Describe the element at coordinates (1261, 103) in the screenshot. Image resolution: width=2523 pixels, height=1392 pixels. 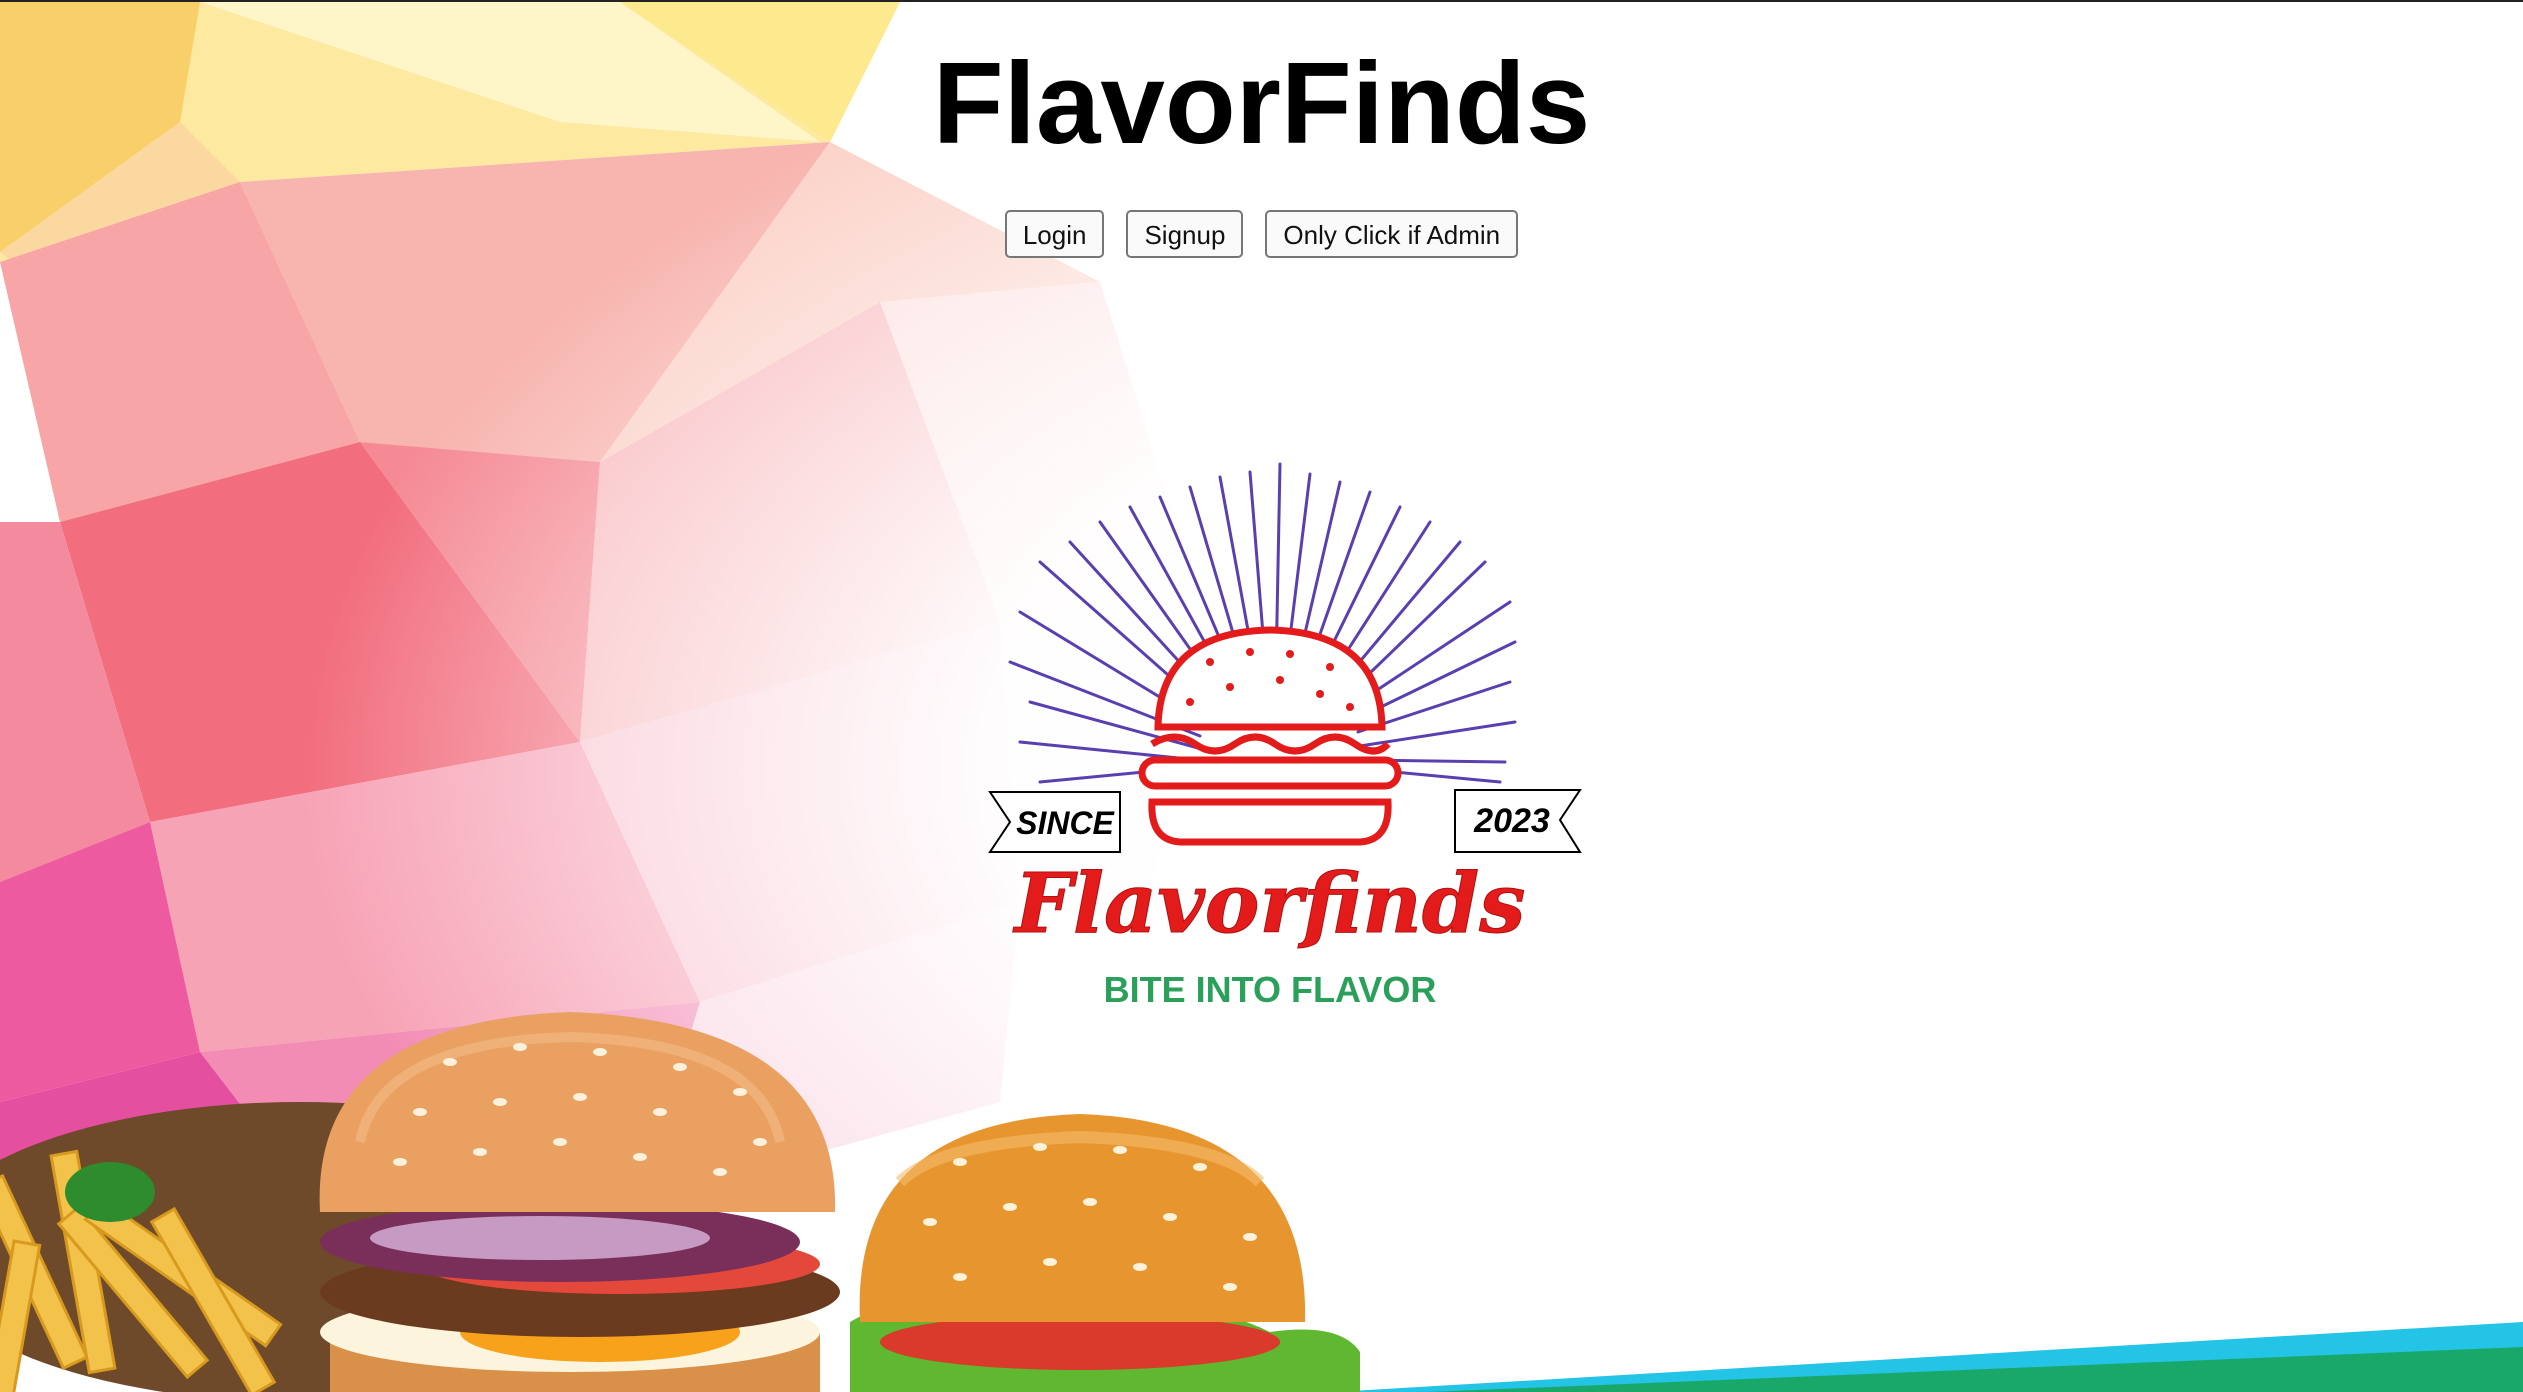
I see `page-title: FlavorFinds` at that location.